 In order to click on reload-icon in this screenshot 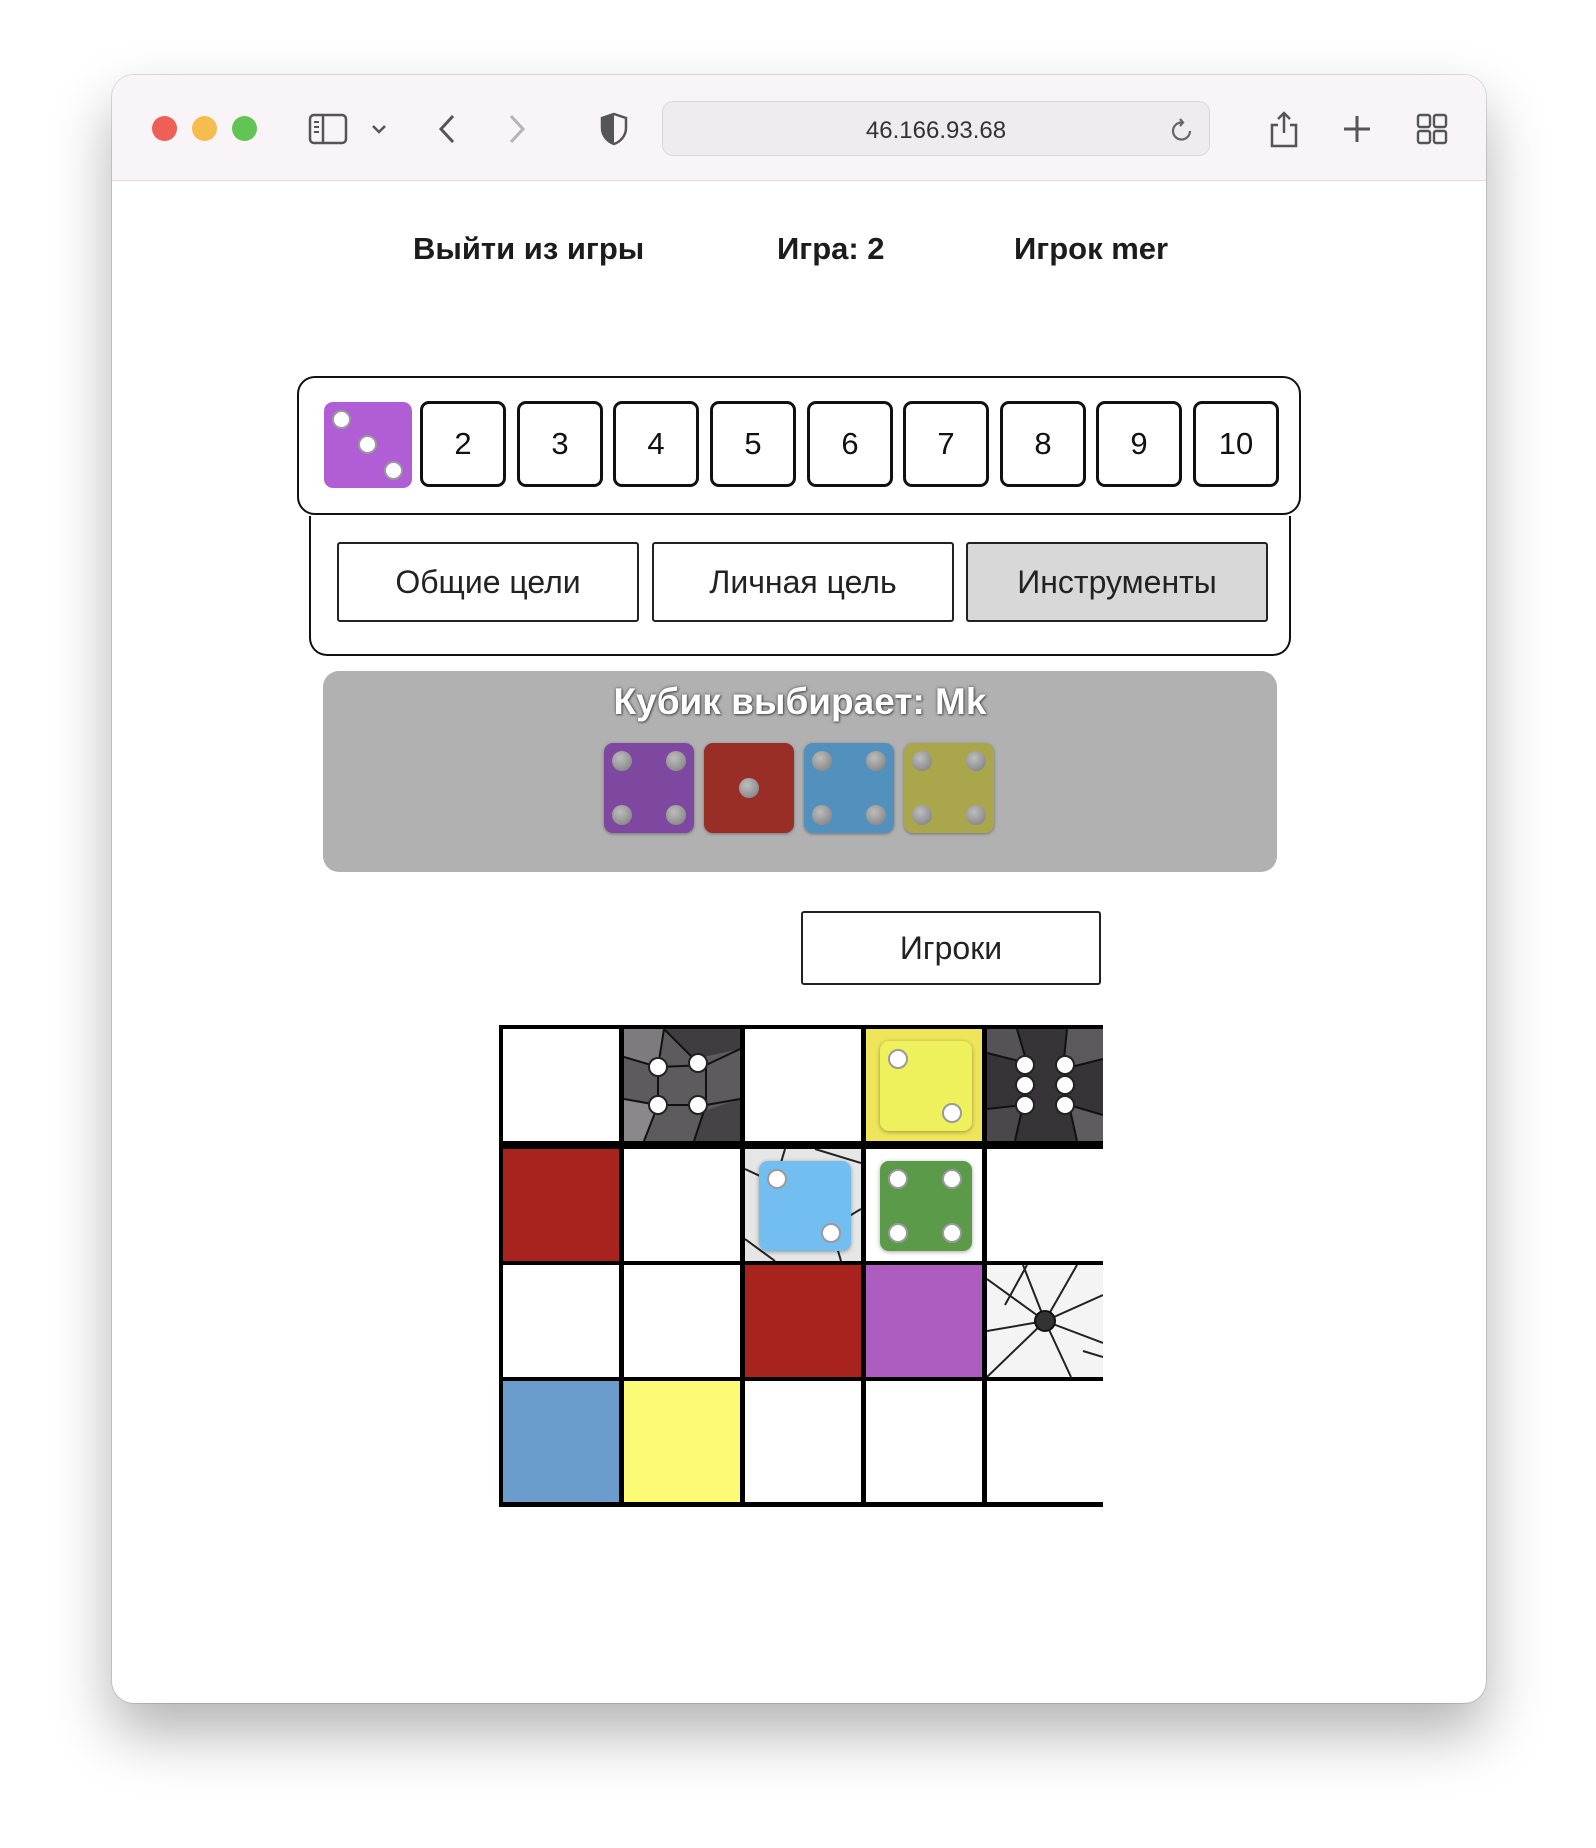, I will do `click(1182, 132)`.